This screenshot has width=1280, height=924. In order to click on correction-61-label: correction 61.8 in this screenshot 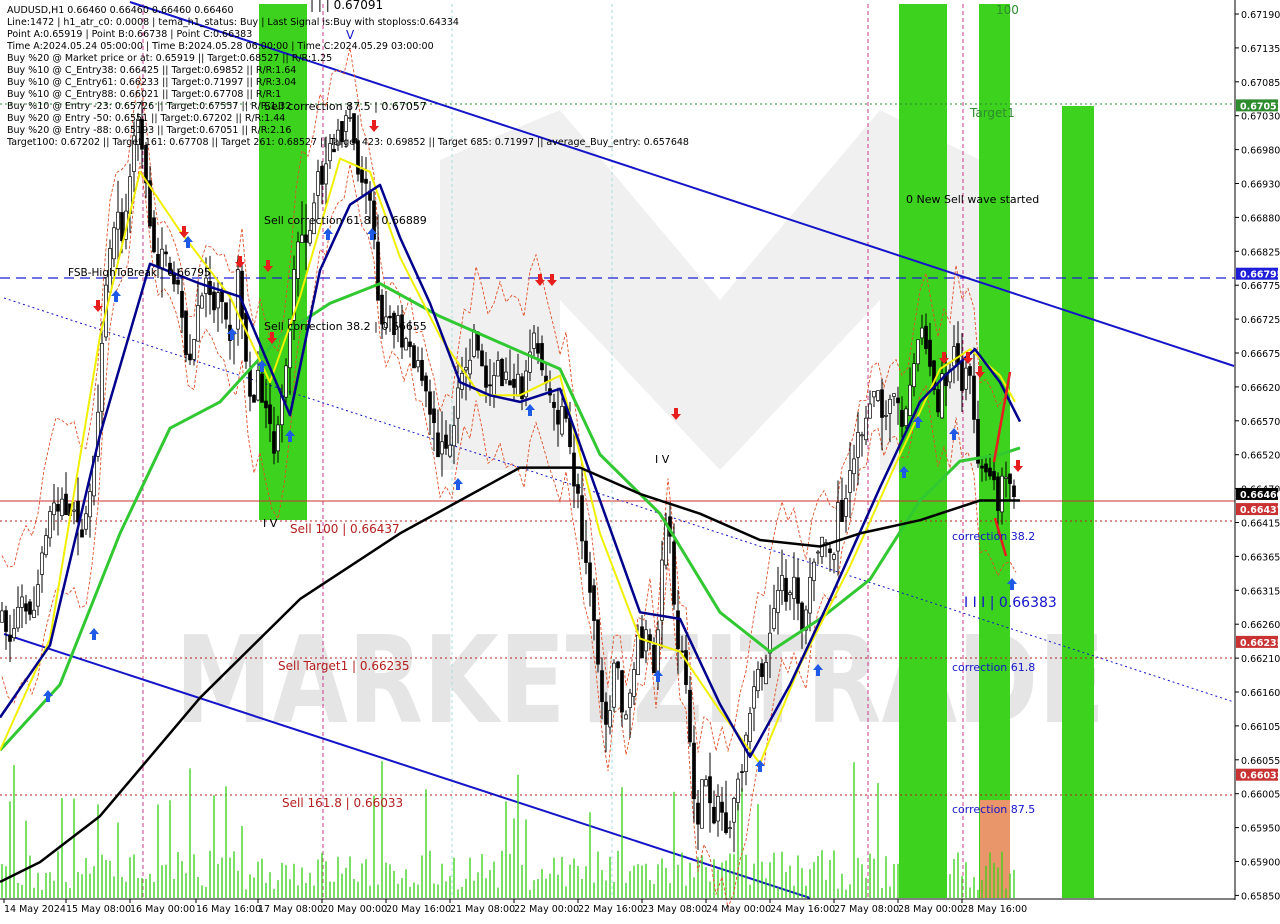, I will do `click(993, 667)`.